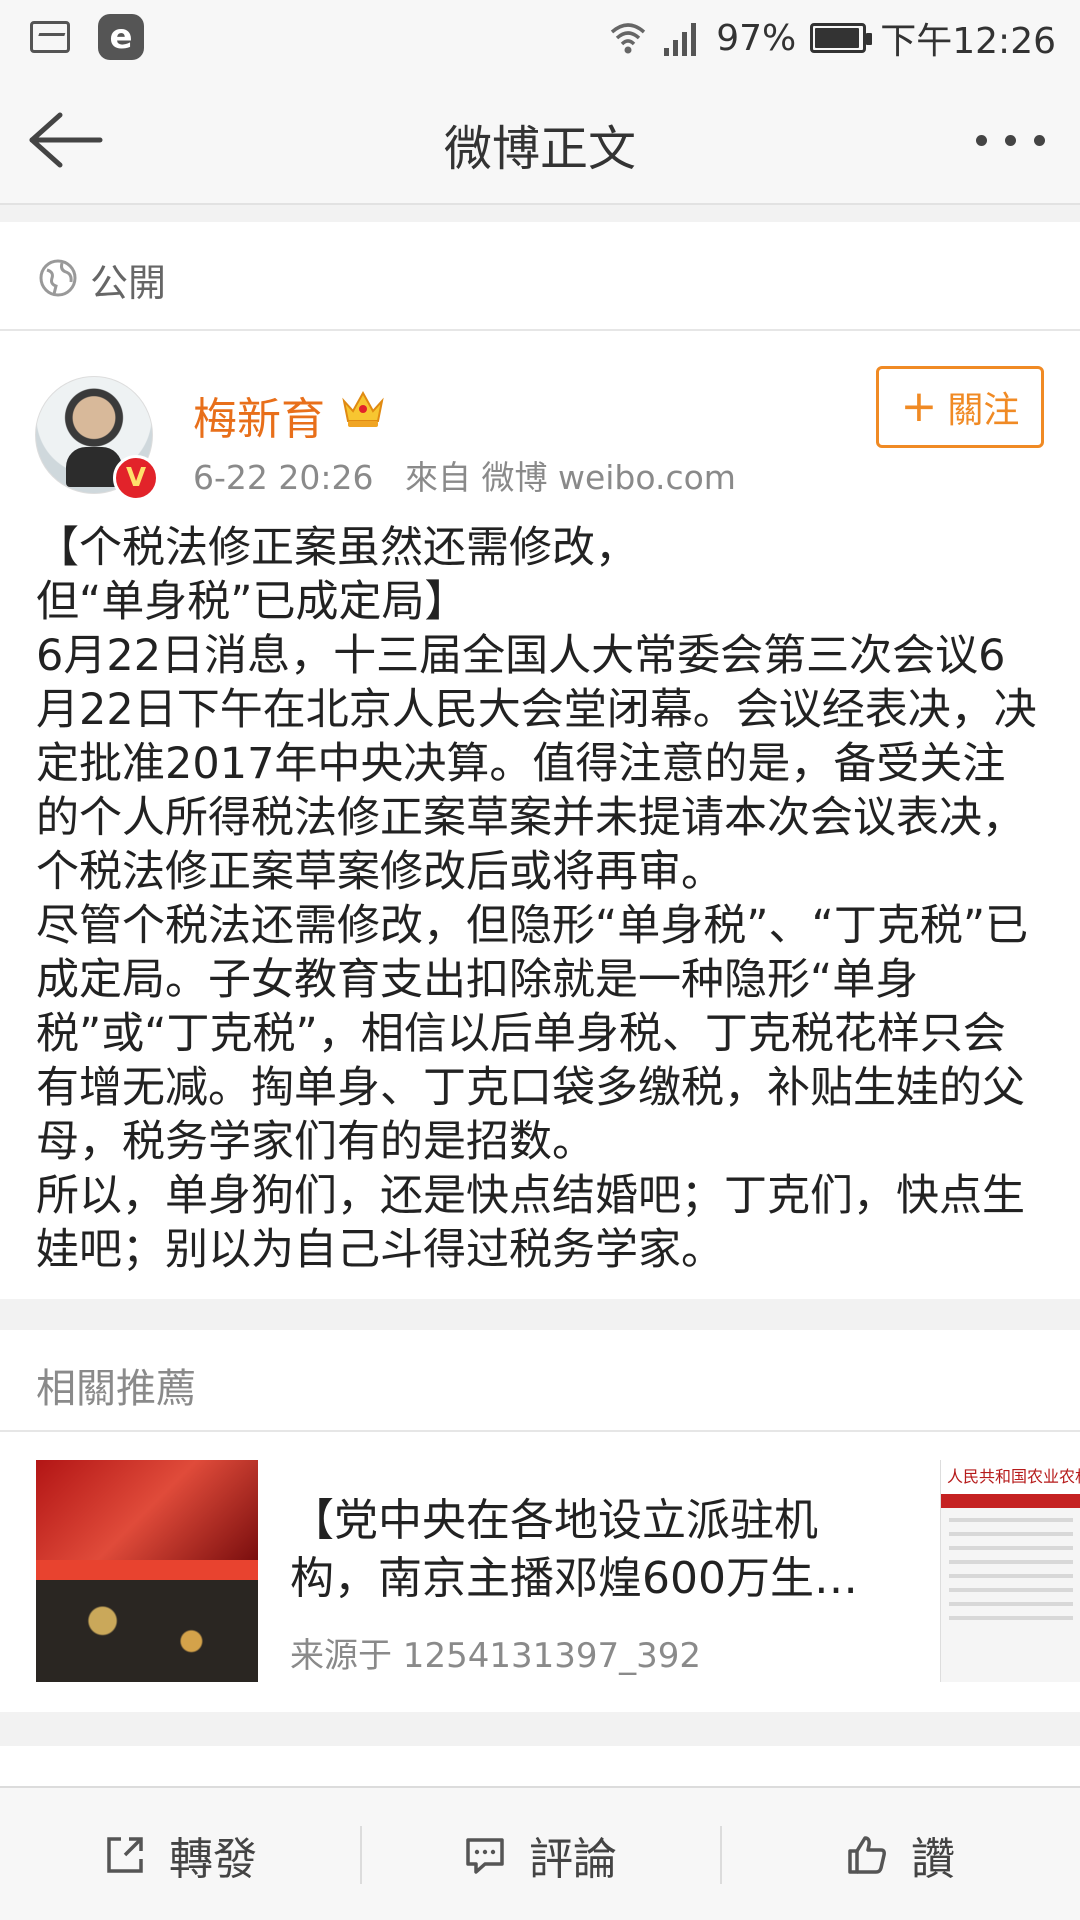 The height and width of the screenshot is (1920, 1080). I want to click on username: 梅新育, so click(259, 415).